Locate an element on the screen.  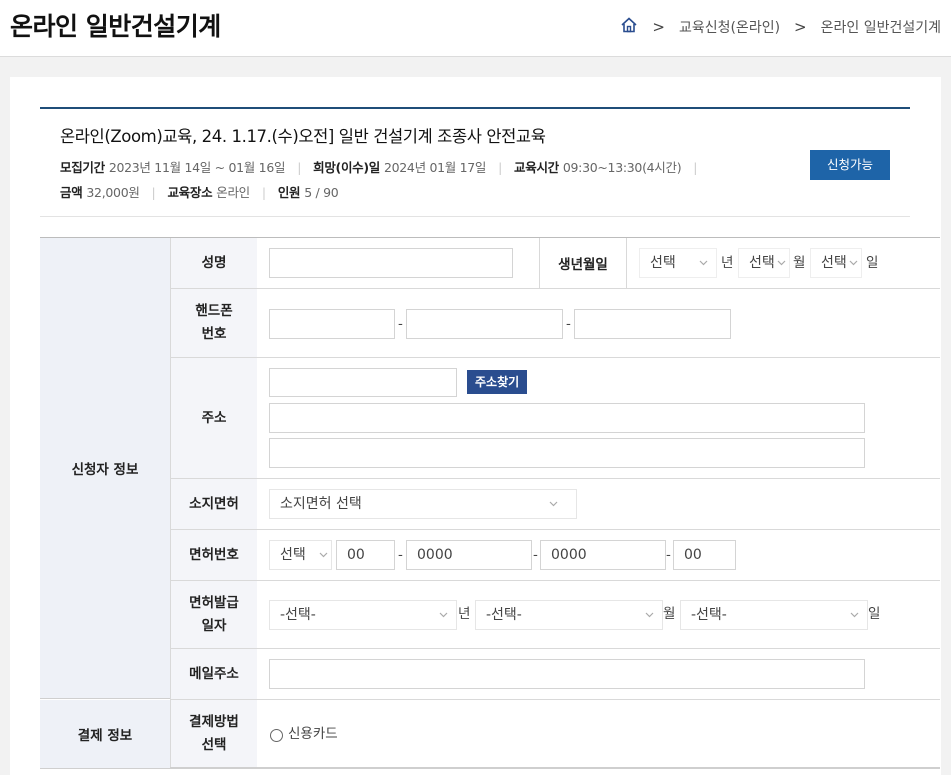
row-name: 성명 생년월일 선택 년 선택 월 선택 일 is located at coordinates (555, 263).